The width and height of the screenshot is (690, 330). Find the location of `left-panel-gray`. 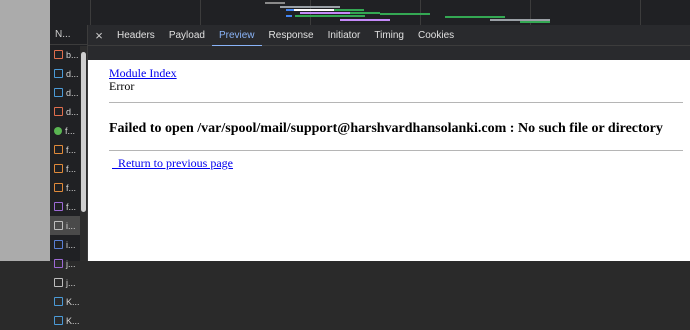

left-panel-gray is located at coordinates (25, 130).